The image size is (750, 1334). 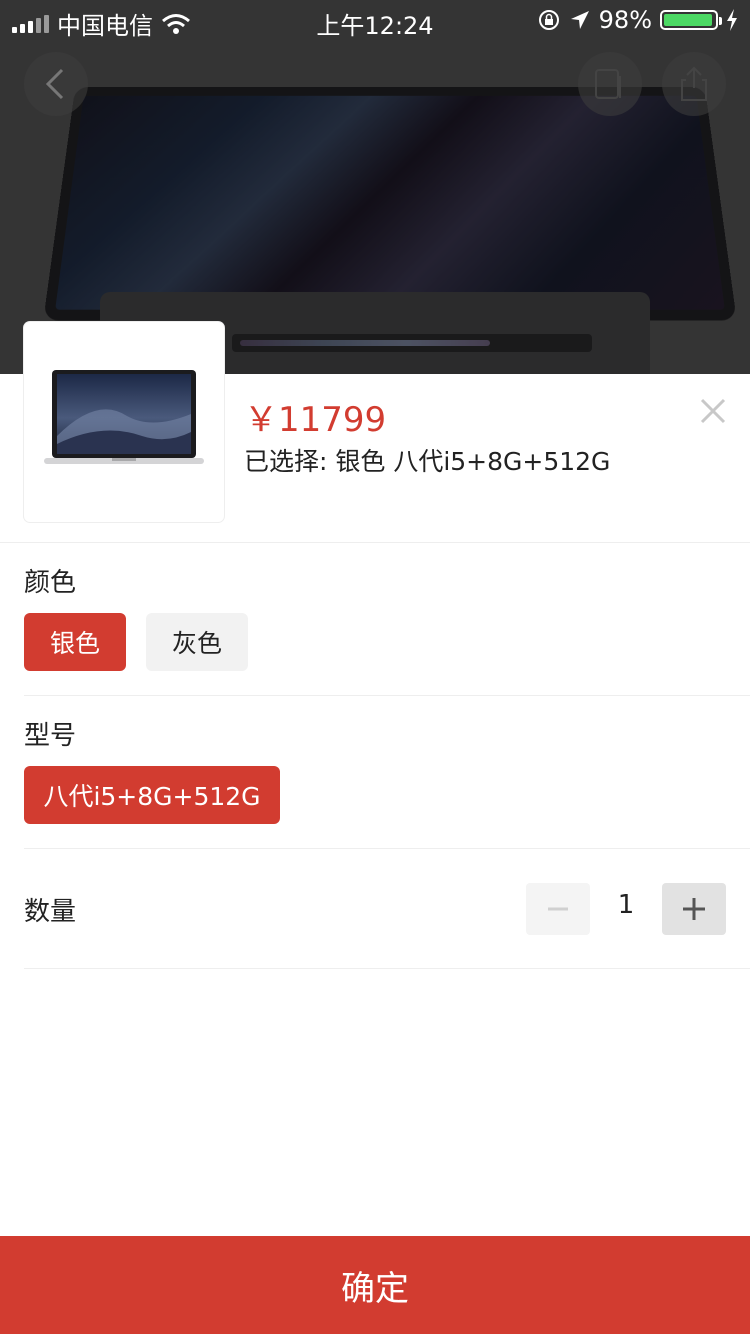 I want to click on orientation-lock-icon, so click(x=548, y=20).